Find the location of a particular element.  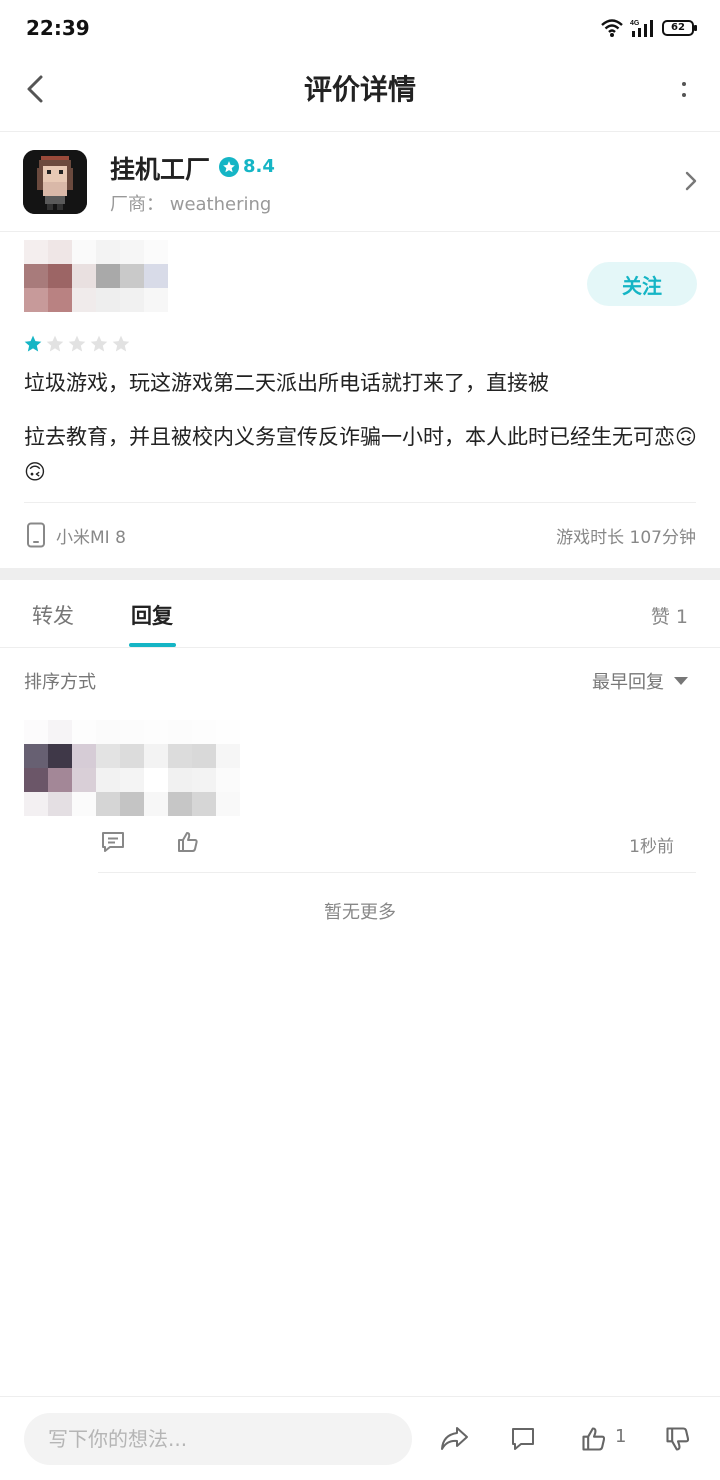

star-filled-icon is located at coordinates (33, 343).